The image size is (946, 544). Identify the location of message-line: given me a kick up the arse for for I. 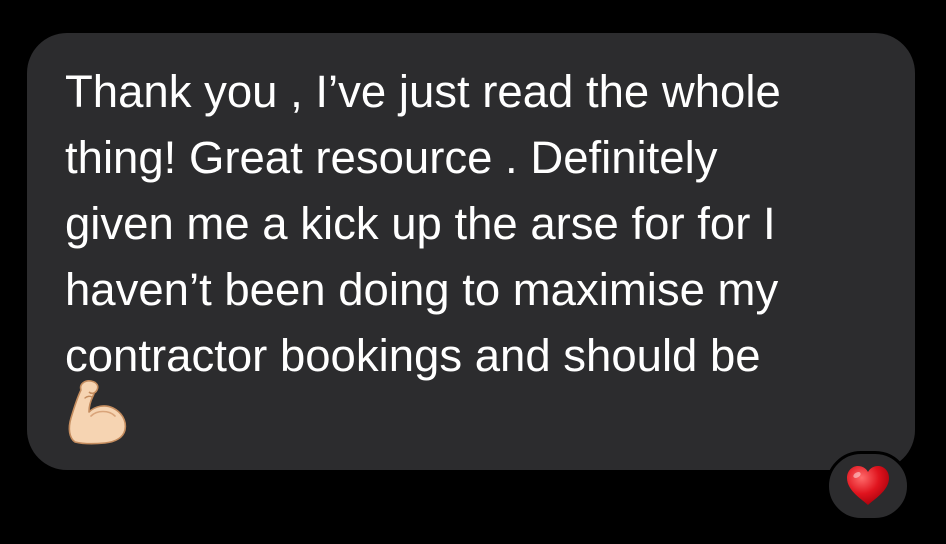
(420, 223).